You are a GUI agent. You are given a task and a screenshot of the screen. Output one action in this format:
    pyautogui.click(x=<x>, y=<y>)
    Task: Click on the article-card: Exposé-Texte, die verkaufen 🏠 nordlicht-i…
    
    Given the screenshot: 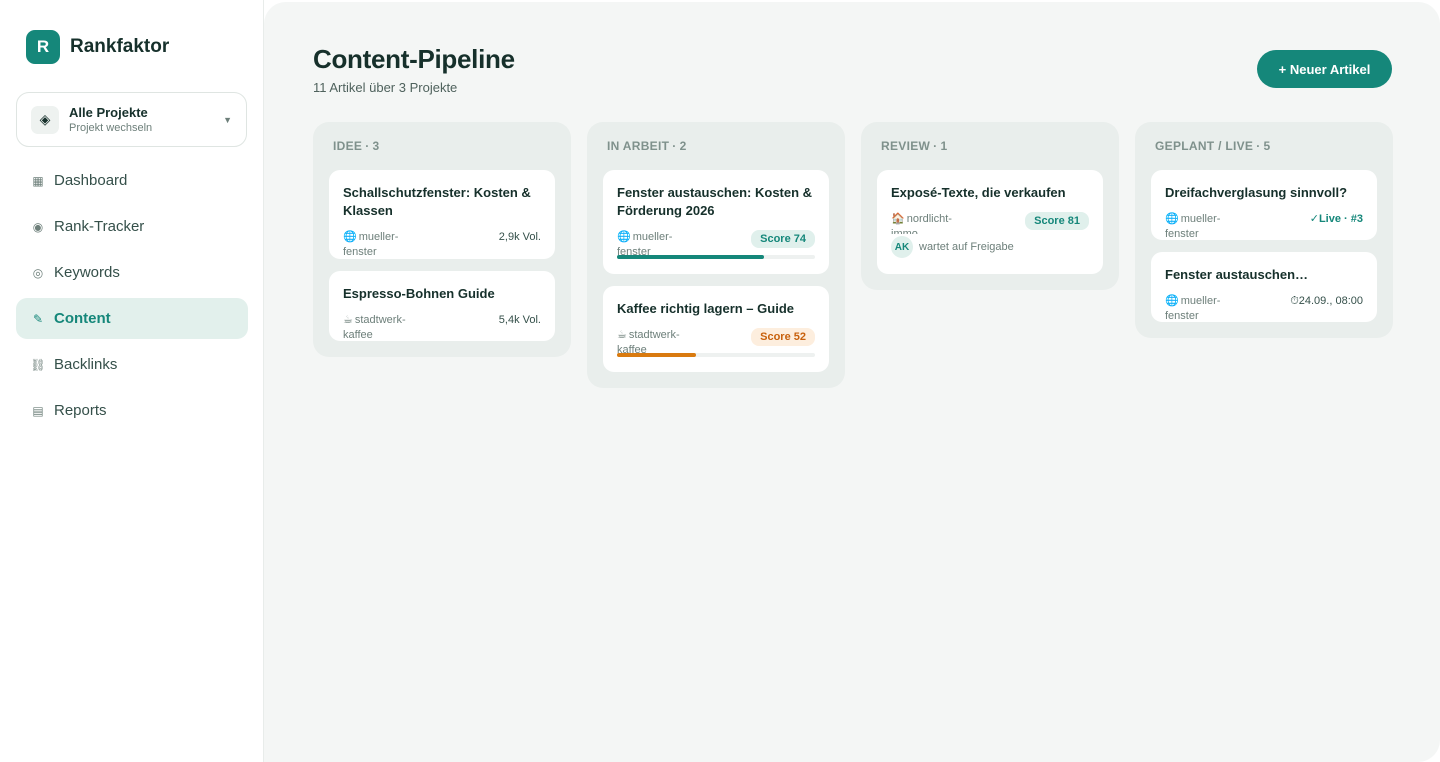 What is the action you would take?
    pyautogui.click(x=990, y=222)
    